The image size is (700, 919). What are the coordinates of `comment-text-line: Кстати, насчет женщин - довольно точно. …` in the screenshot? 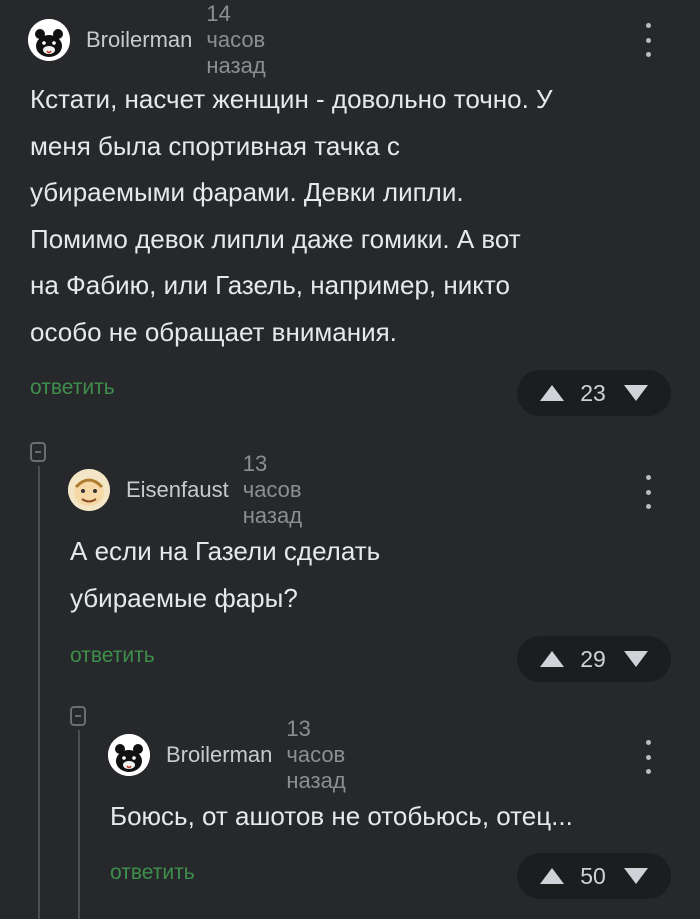 It's located at (291, 99).